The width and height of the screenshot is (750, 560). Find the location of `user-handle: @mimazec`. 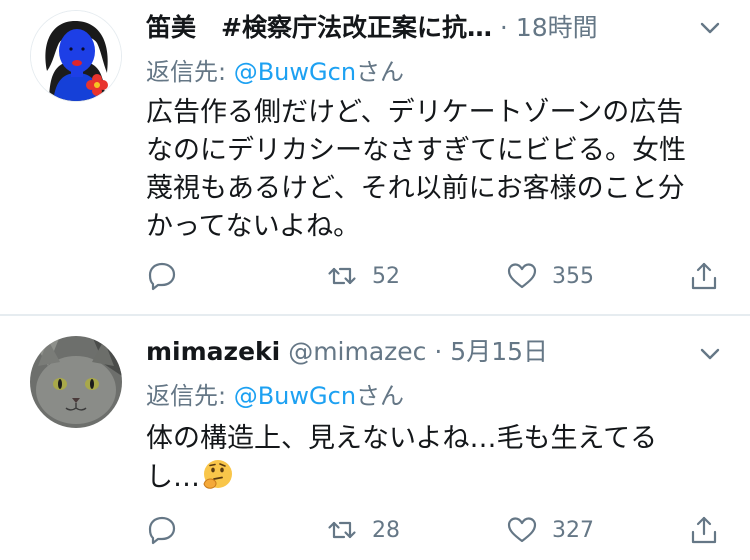

user-handle: @mimazec is located at coordinates (357, 351).